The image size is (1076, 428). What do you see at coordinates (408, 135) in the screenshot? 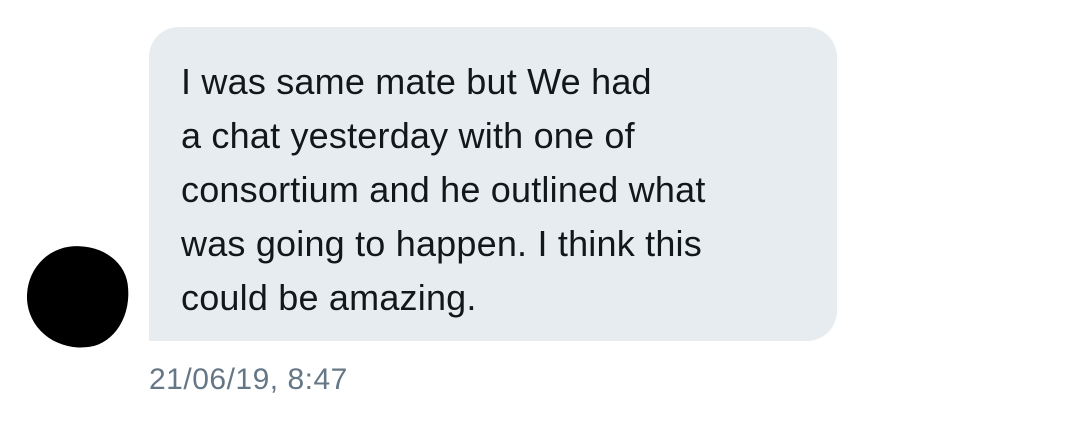
I see `message-line: a chat yesterday with one of` at bounding box center [408, 135].